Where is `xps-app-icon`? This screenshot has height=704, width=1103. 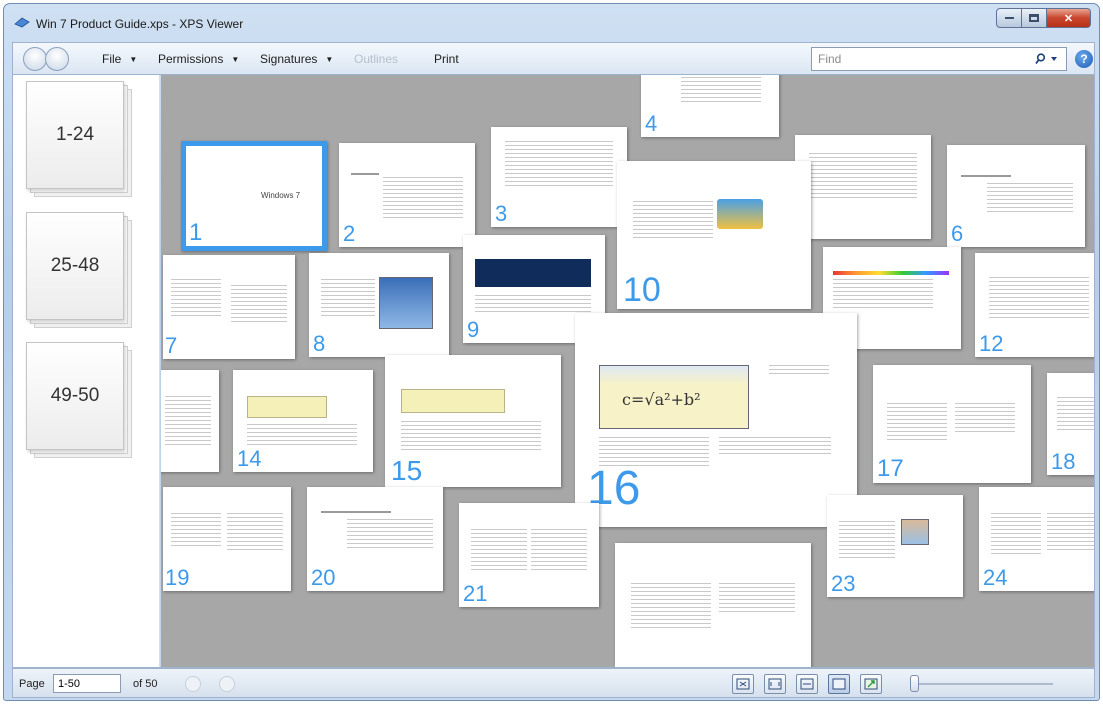
xps-app-icon is located at coordinates (22, 22).